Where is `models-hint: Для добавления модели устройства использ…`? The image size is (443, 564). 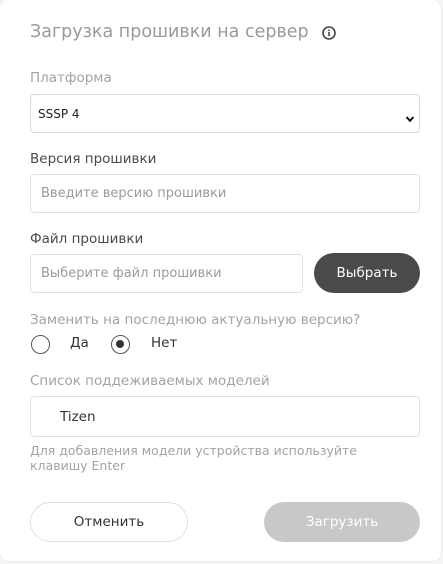
models-hint: Для добавления модели устройства использ… is located at coordinates (193, 458).